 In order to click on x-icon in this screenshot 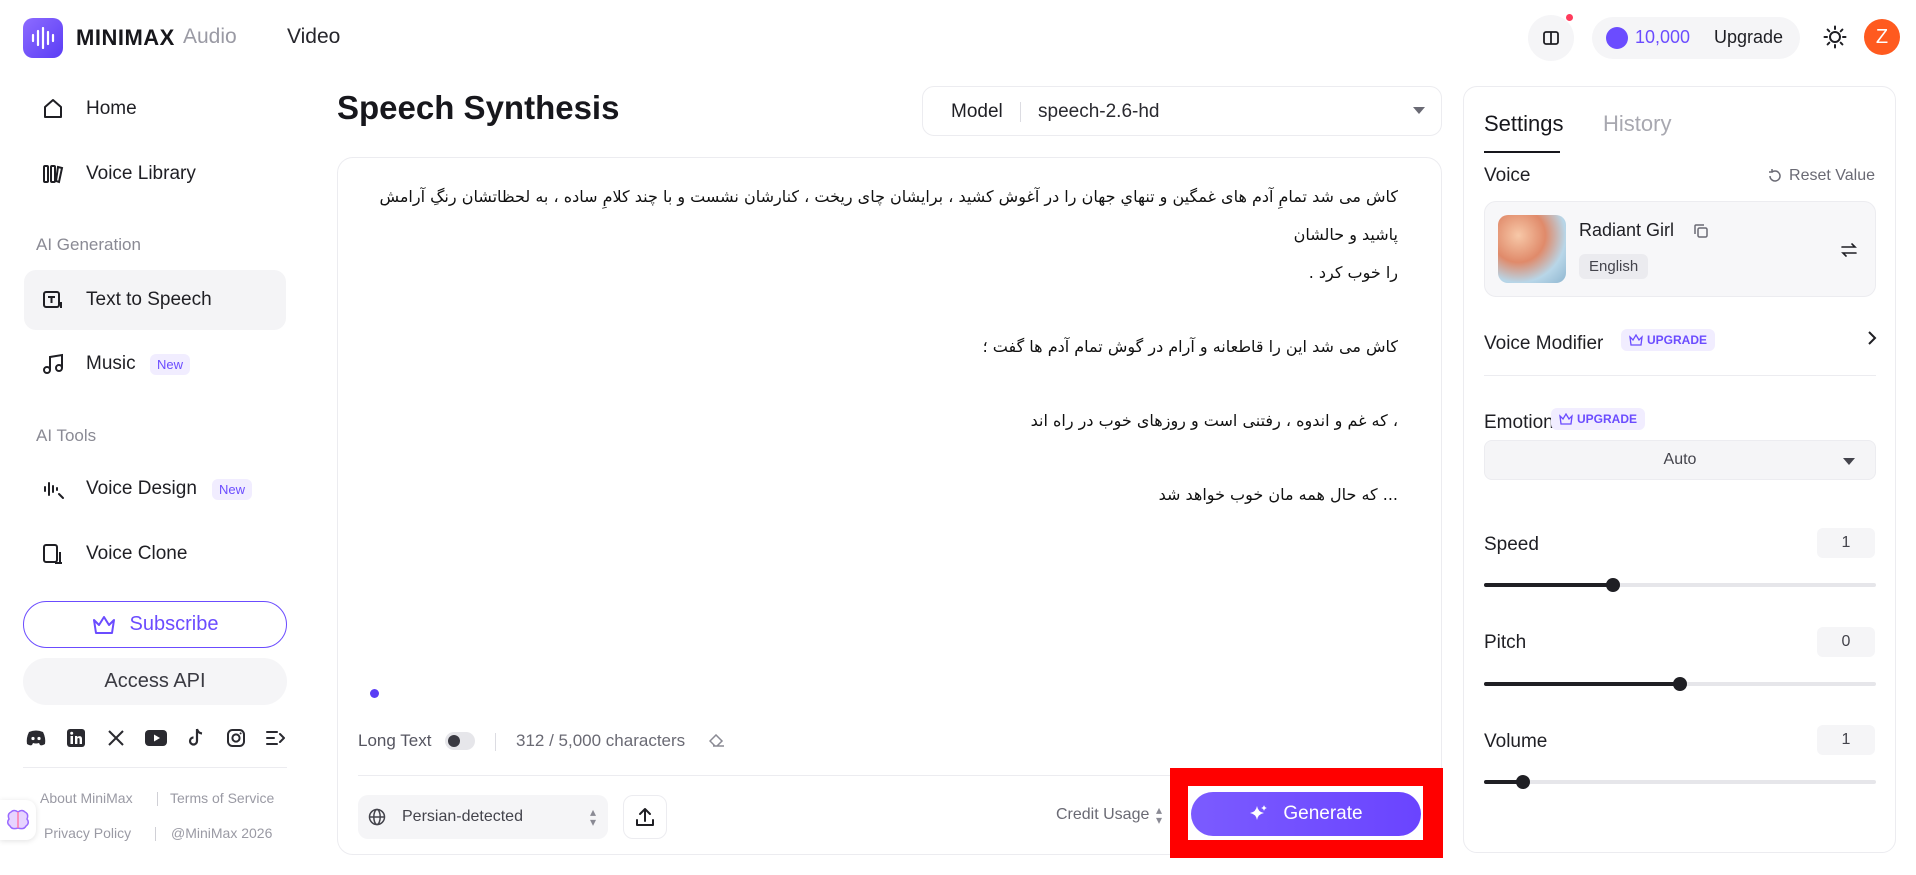, I will do `click(116, 738)`.